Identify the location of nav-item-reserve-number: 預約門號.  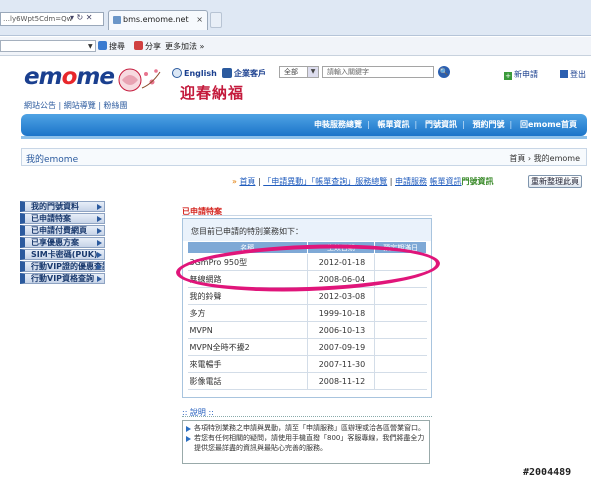
(488, 124).